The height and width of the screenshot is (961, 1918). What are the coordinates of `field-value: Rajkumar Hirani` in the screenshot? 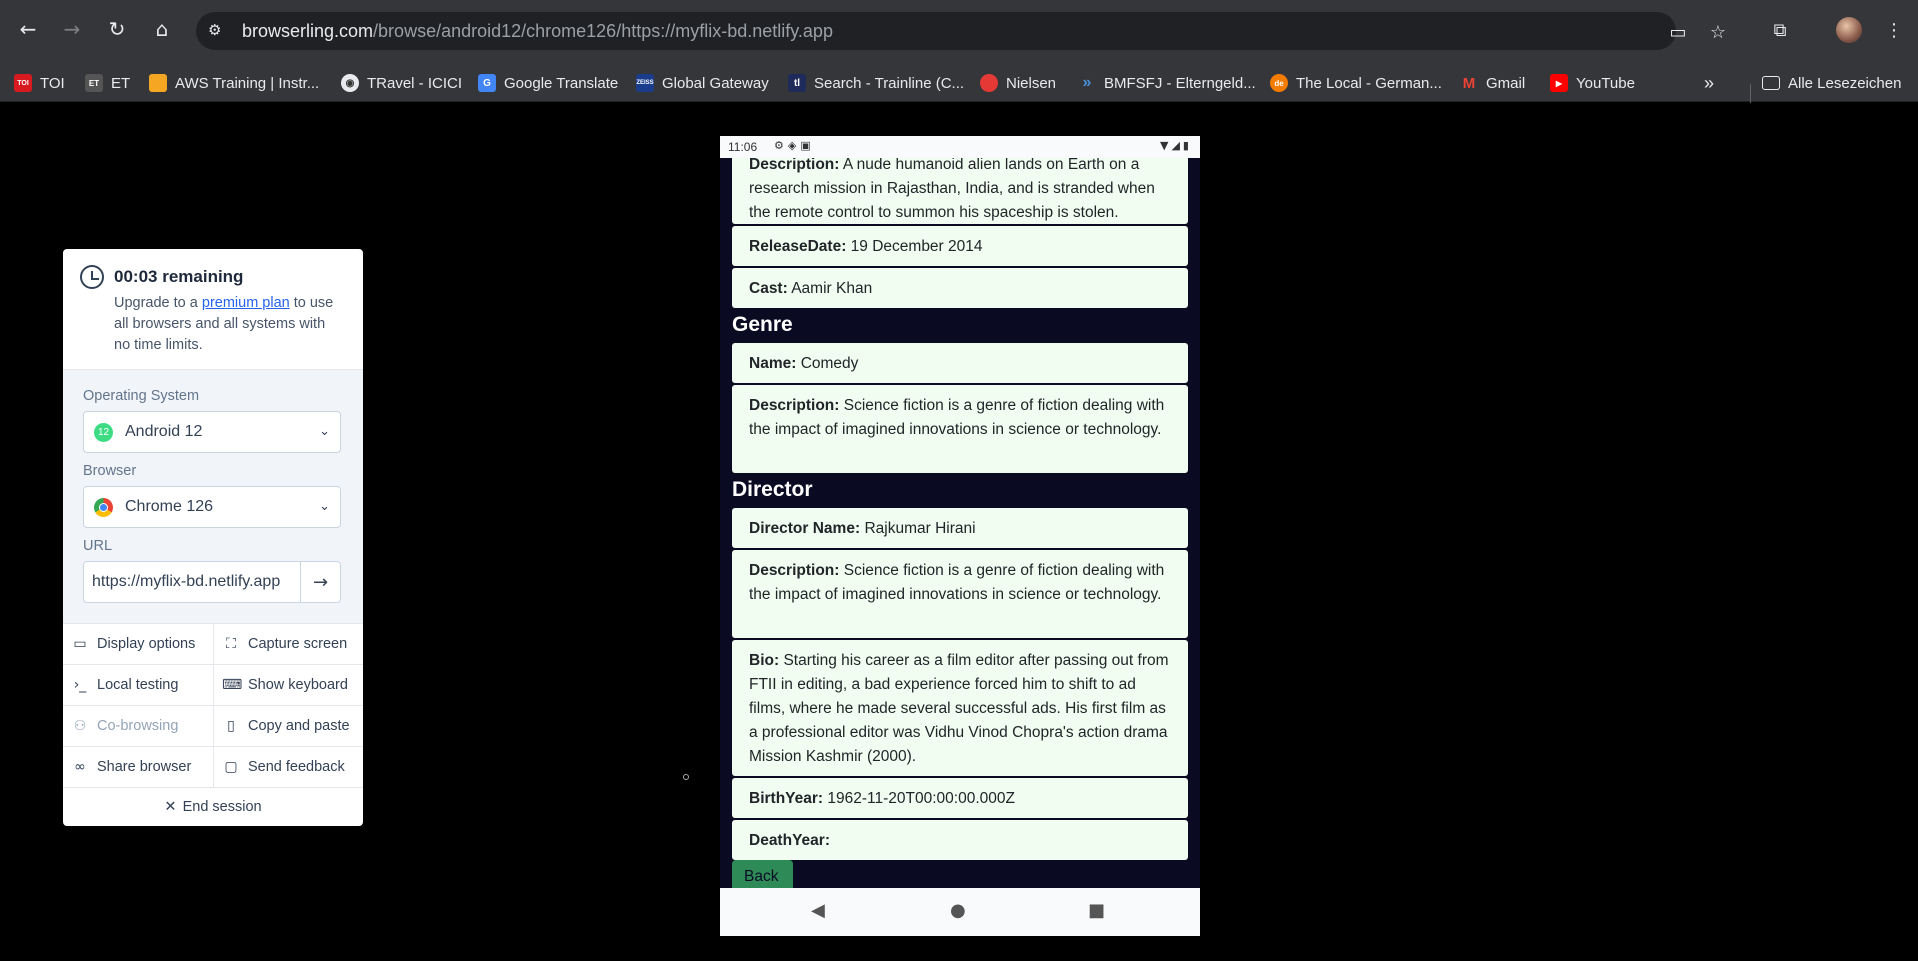 It's located at (920, 528).